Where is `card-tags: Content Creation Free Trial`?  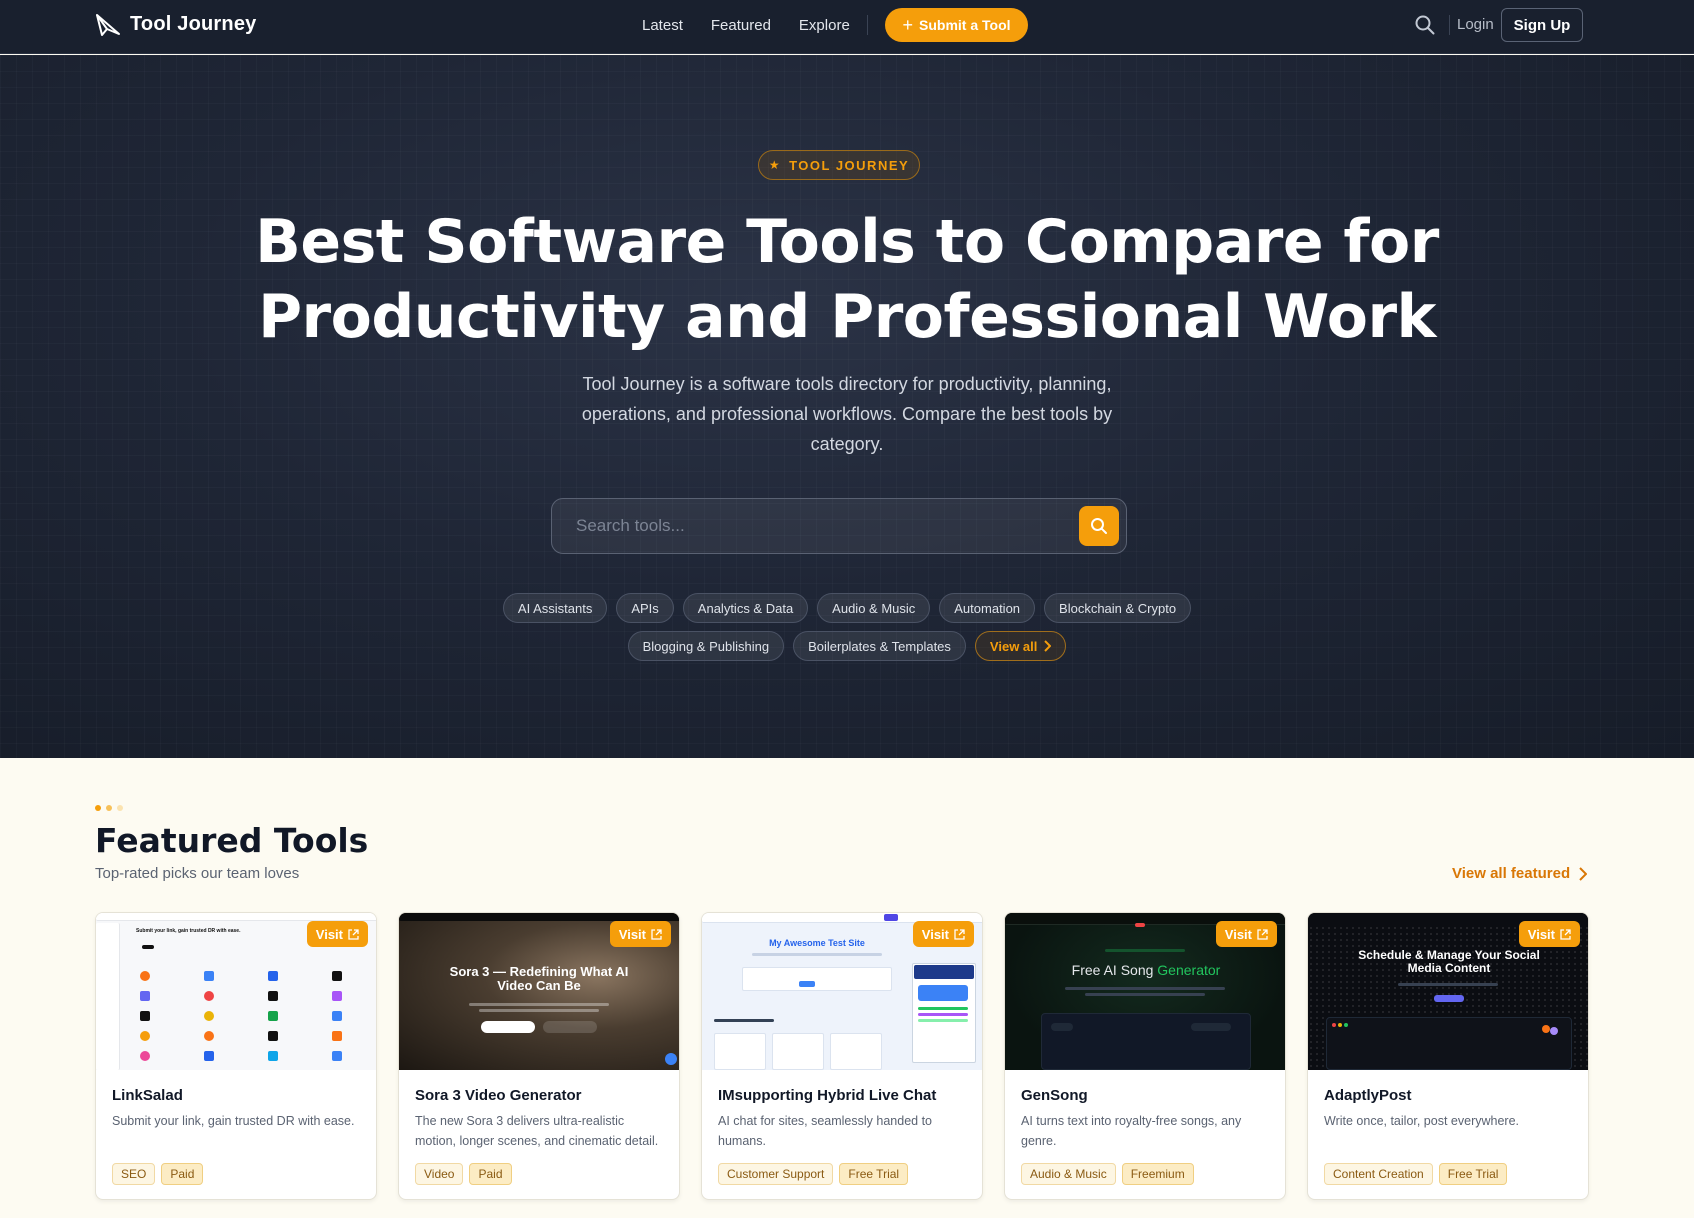
card-tags: Content Creation Free Trial is located at coordinates (1416, 1174).